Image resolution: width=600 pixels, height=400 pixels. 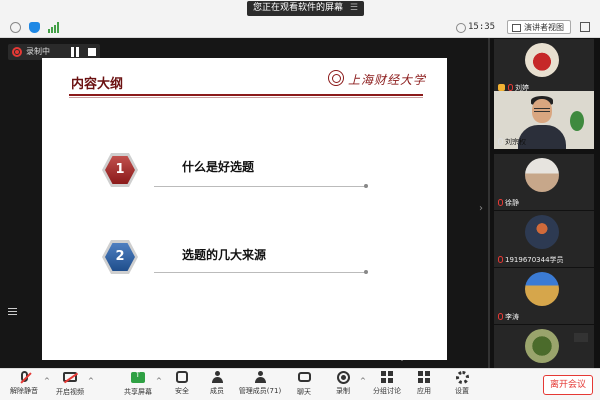 I want to click on outline-number-badge: 2, so click(x=120, y=257).